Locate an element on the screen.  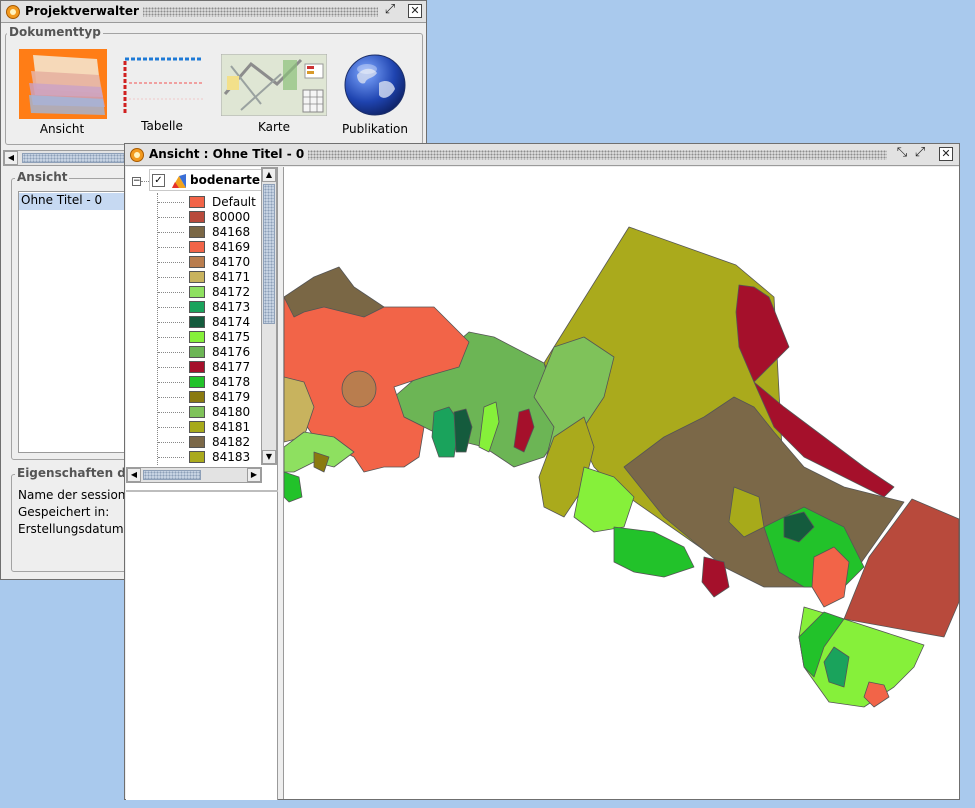
table-icon is located at coordinates (163, 86).